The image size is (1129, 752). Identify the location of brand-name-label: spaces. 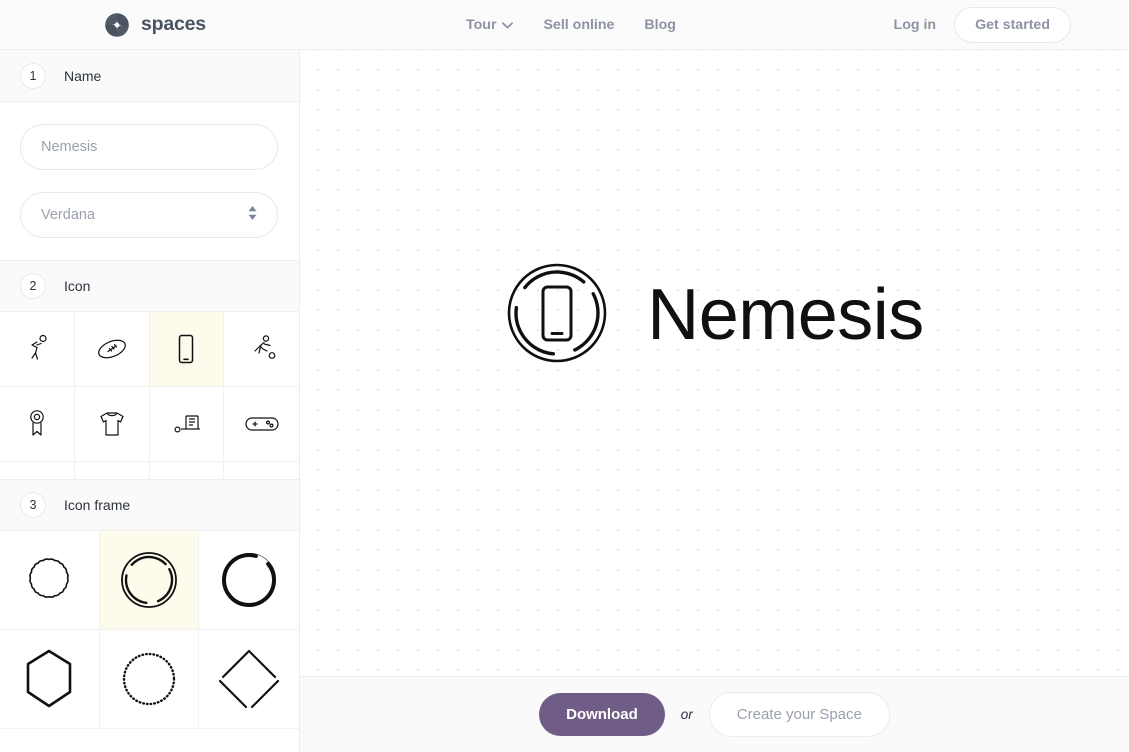
(173, 24).